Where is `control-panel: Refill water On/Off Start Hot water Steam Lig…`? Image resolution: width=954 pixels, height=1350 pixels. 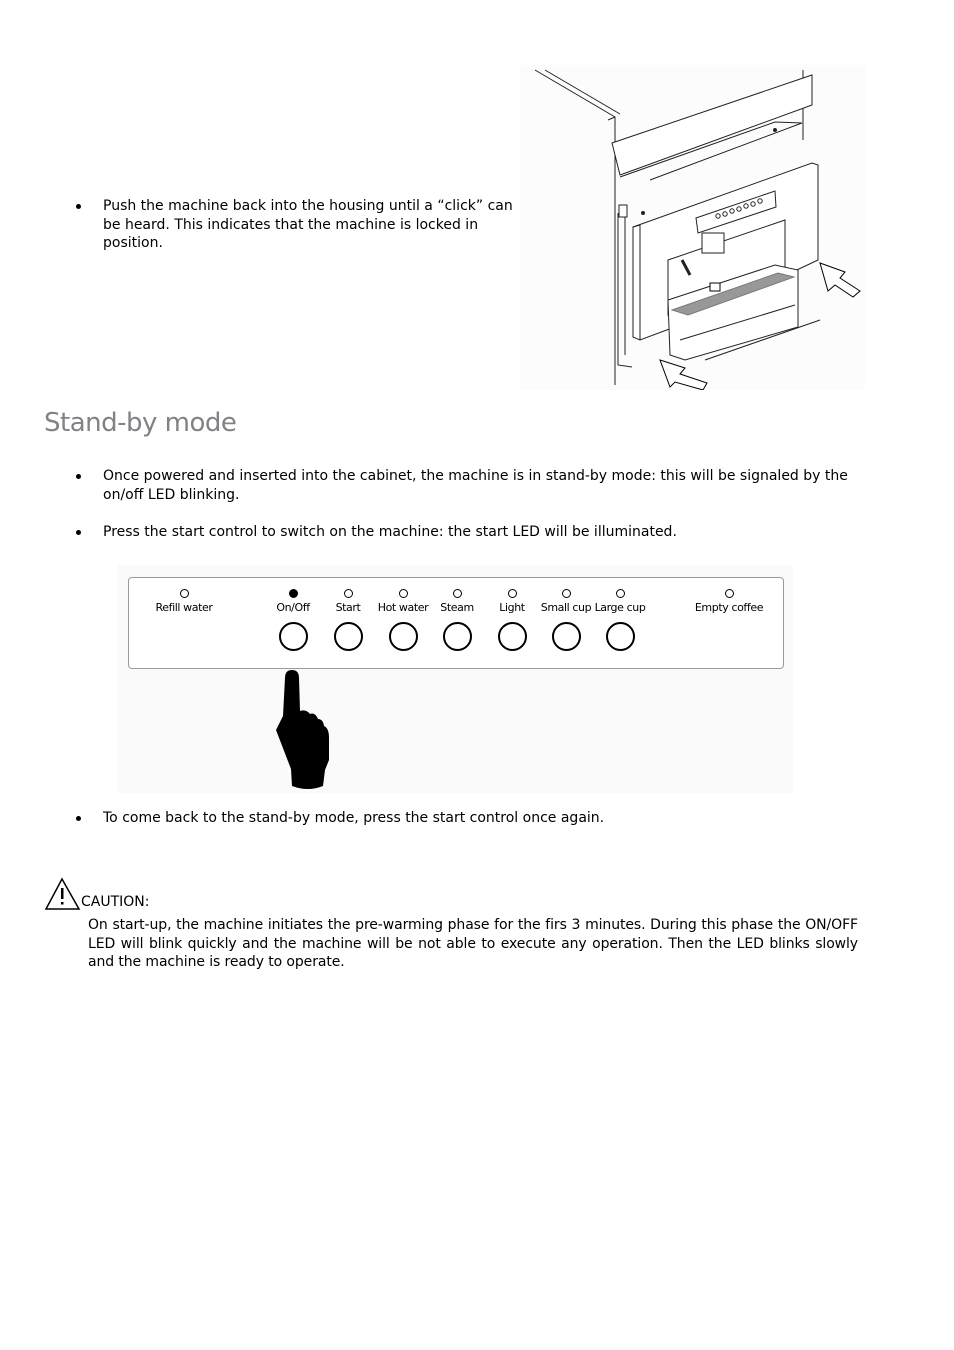
control-panel: Refill water On/Off Start Hot water Steam Lig… is located at coordinates (456, 623).